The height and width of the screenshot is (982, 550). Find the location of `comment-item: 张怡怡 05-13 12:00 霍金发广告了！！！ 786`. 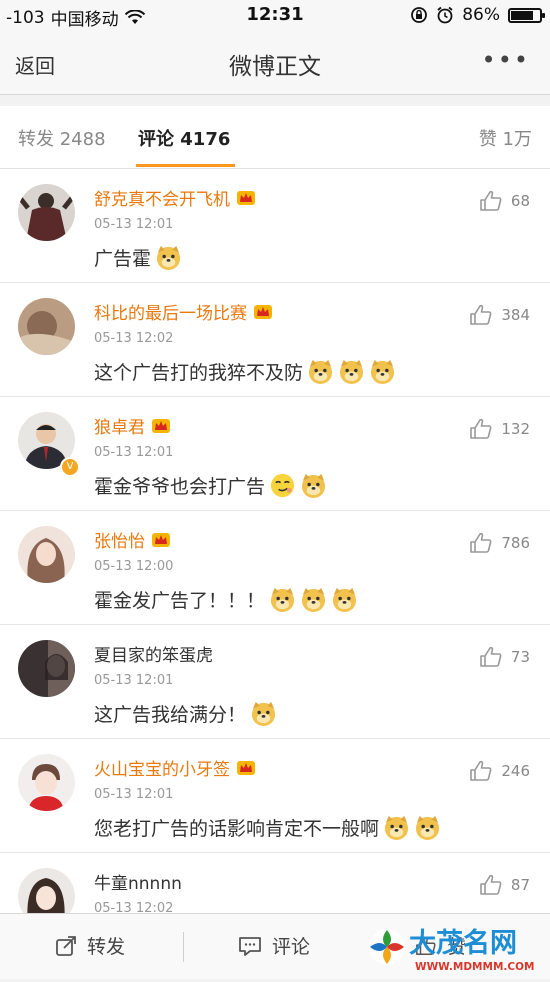

comment-item: 张怡怡 05-13 12:00 霍金发广告了！！！ 786 is located at coordinates (275, 568).